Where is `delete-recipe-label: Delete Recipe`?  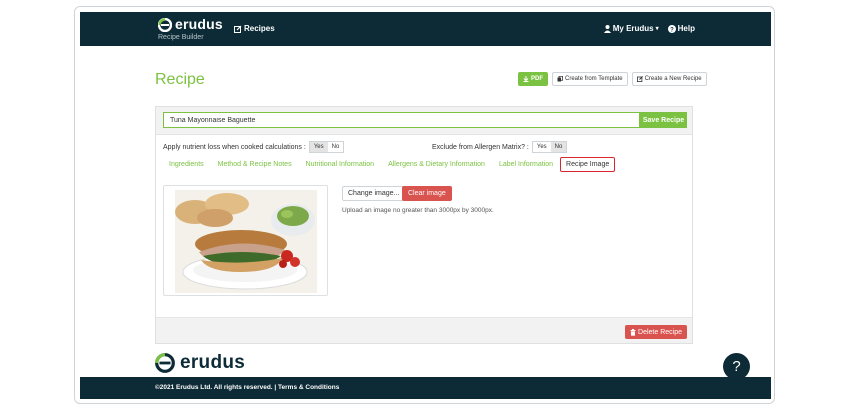 delete-recipe-label: Delete Recipe is located at coordinates (660, 332).